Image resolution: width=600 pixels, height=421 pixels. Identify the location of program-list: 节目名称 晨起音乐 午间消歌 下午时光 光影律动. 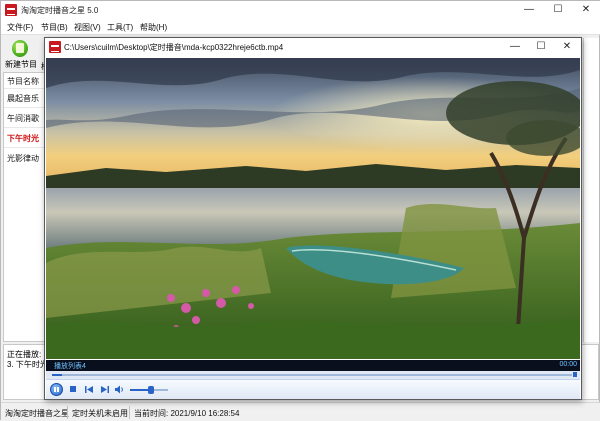
(24, 207).